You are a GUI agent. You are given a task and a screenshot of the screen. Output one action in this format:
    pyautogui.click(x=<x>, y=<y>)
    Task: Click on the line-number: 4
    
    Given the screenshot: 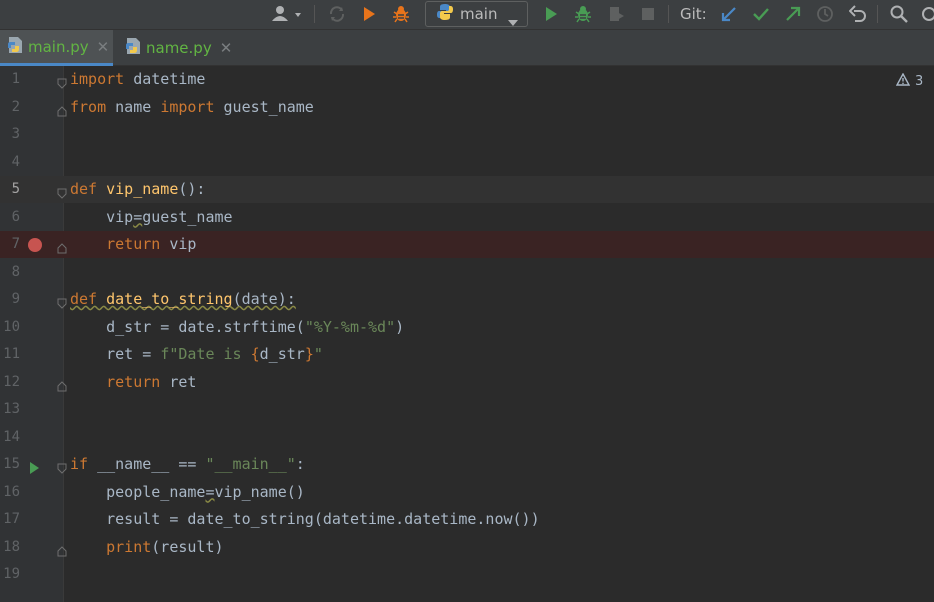 What is the action you would take?
    pyautogui.click(x=15, y=161)
    